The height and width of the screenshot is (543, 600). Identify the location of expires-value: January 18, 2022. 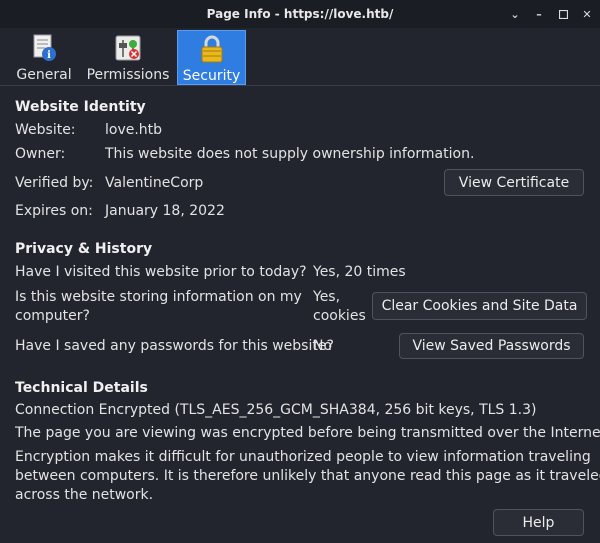
(165, 211).